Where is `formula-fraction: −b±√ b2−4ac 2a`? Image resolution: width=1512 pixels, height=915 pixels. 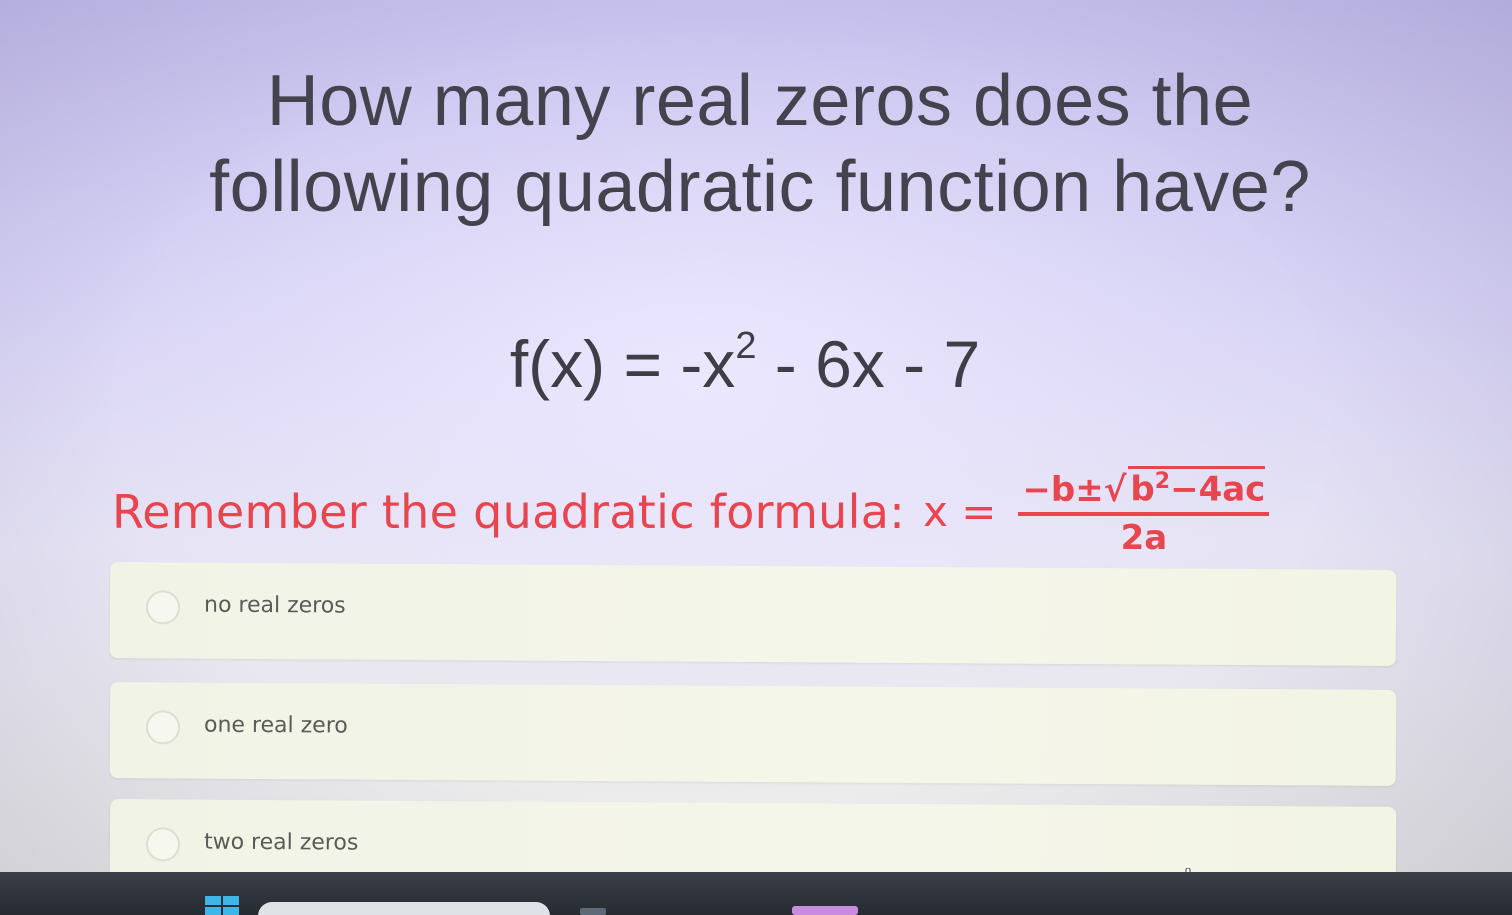
formula-fraction: −b±√ b2−4ac 2a is located at coordinates (1144, 512).